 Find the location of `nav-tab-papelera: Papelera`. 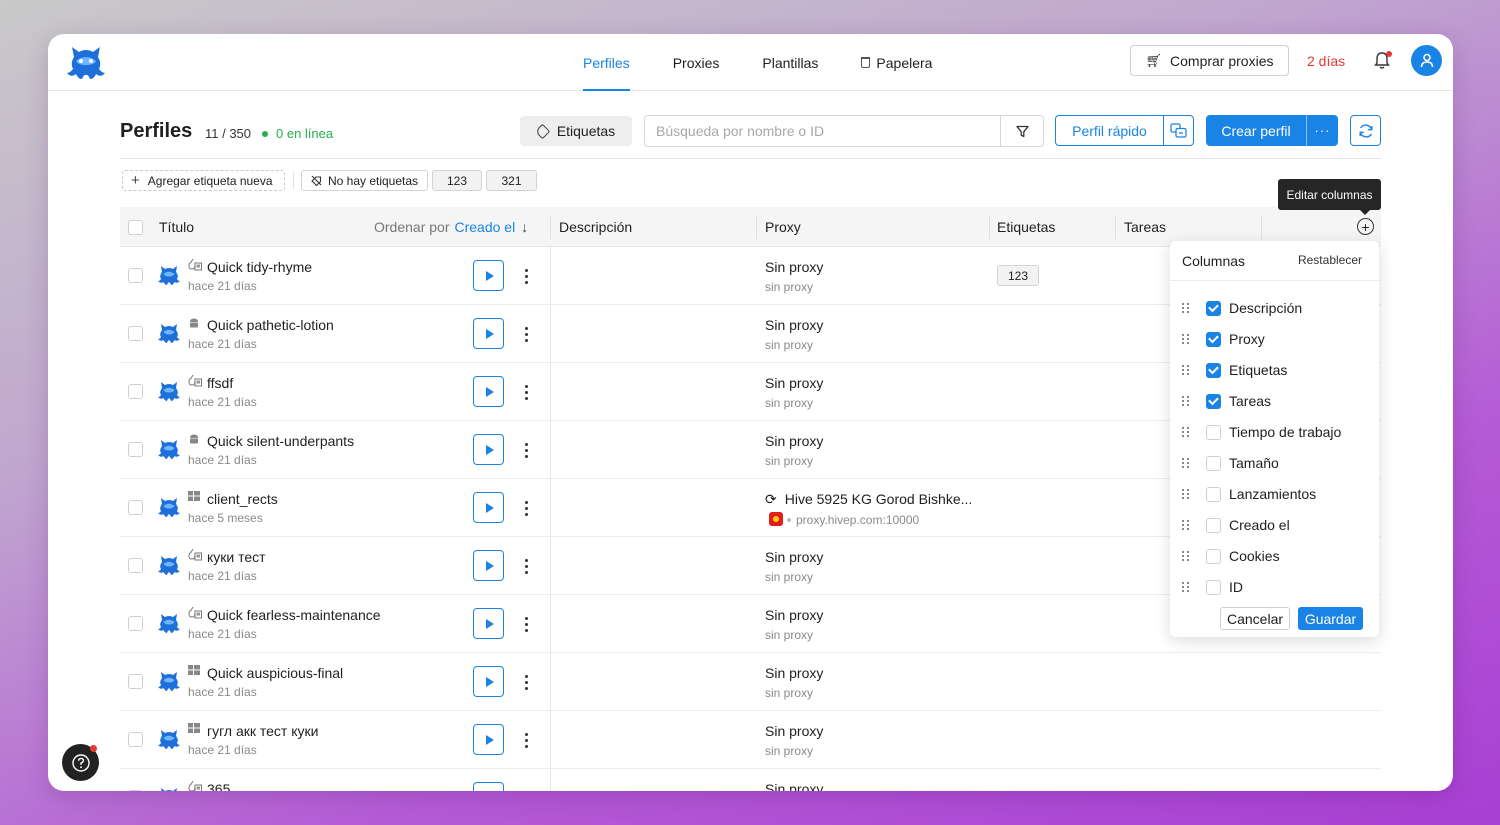

nav-tab-papelera: Papelera is located at coordinates (896, 62).